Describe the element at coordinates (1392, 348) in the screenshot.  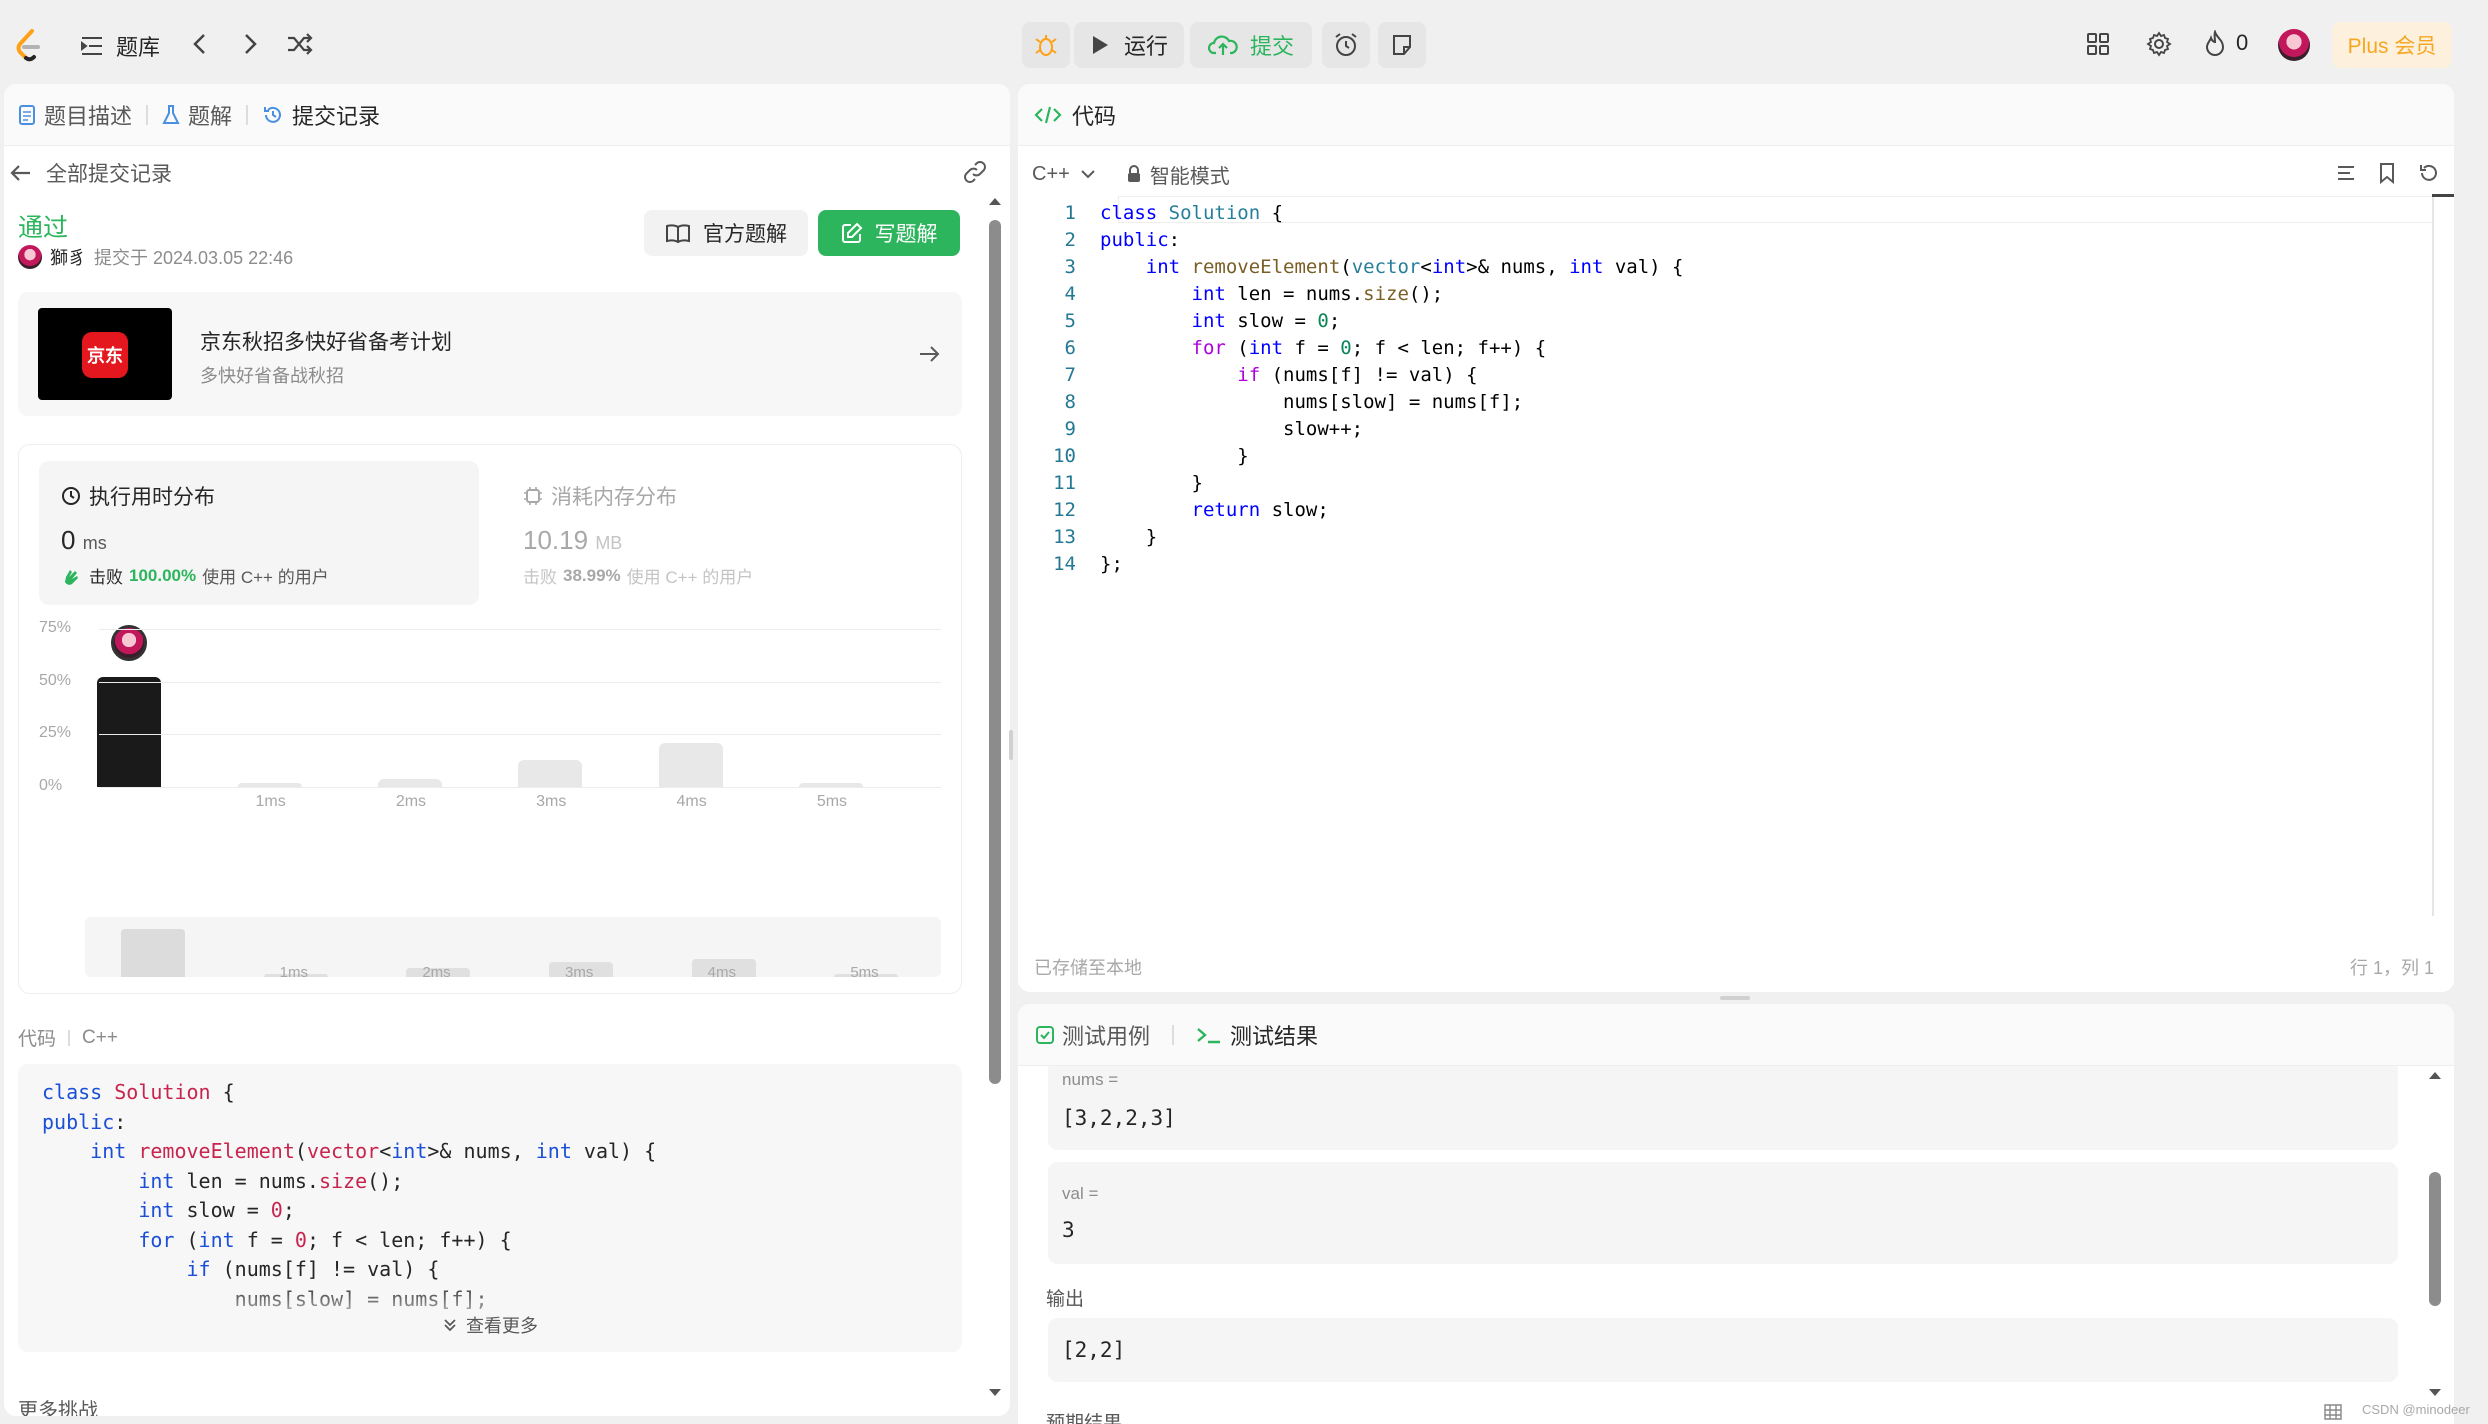
I see `code-line: for (int f = 0; f < len; f++) {` at that location.